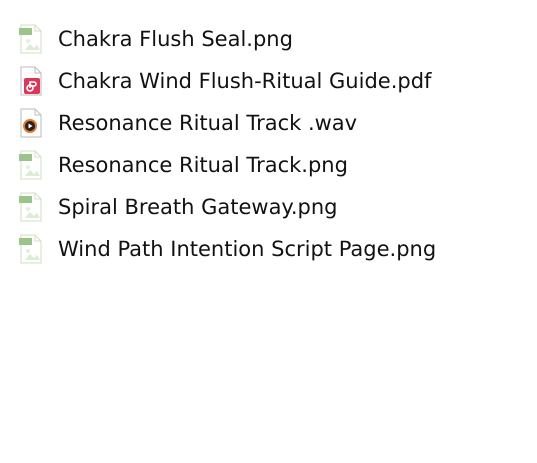 The image size is (537, 463). I want to click on audio-file-icon, so click(31, 123).